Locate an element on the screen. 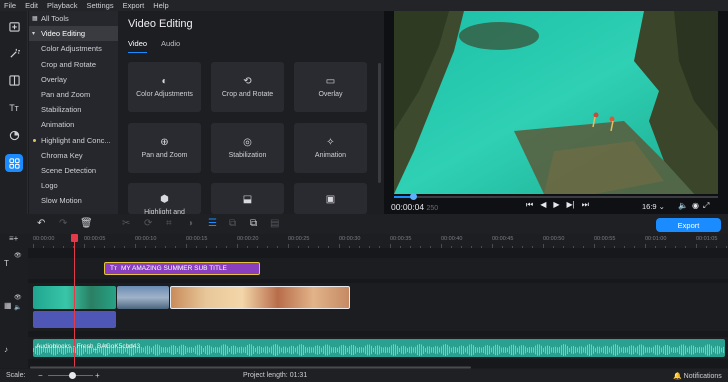  menu-edit: Edit is located at coordinates (31, 5).